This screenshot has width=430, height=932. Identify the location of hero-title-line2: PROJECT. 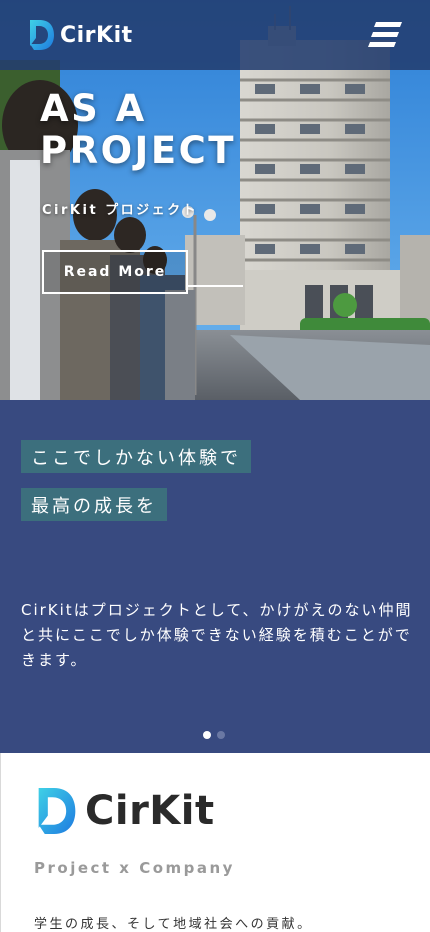
(138, 150).